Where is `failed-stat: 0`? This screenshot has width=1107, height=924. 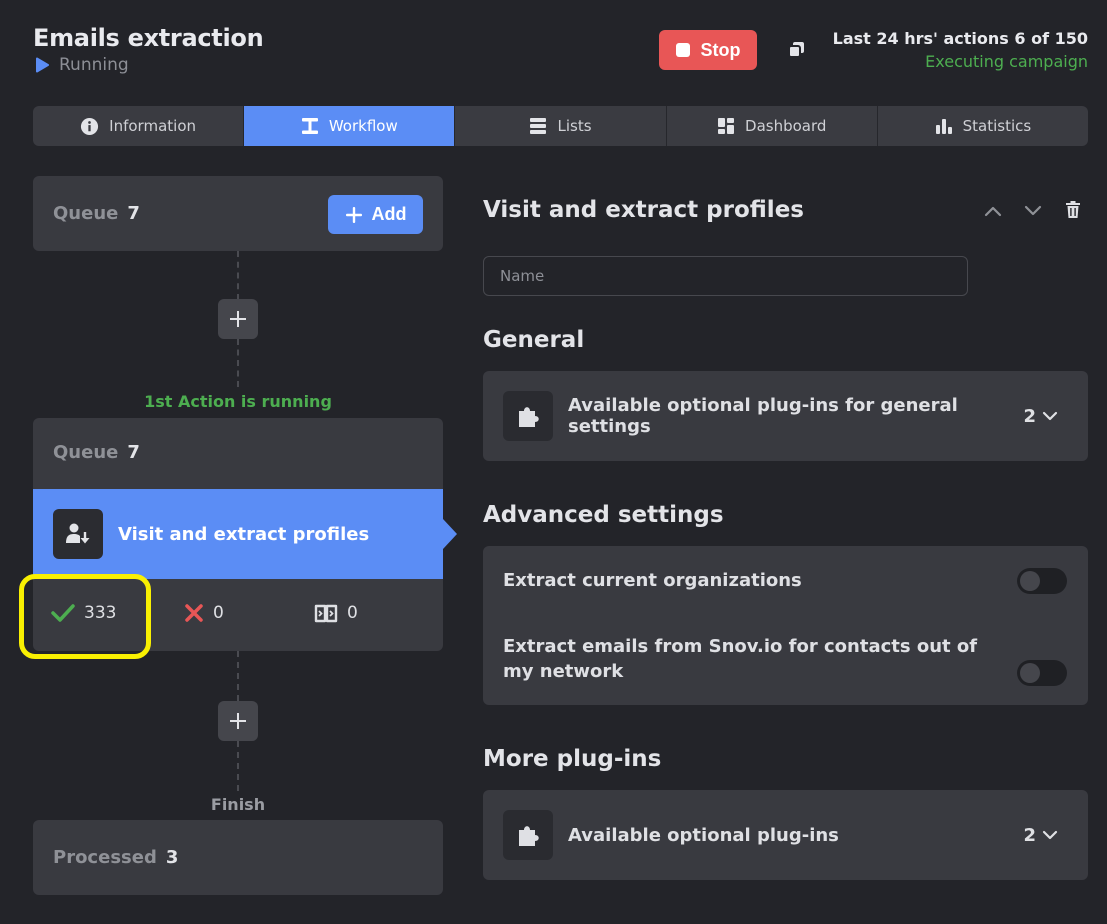 failed-stat: 0 is located at coordinates (204, 613).